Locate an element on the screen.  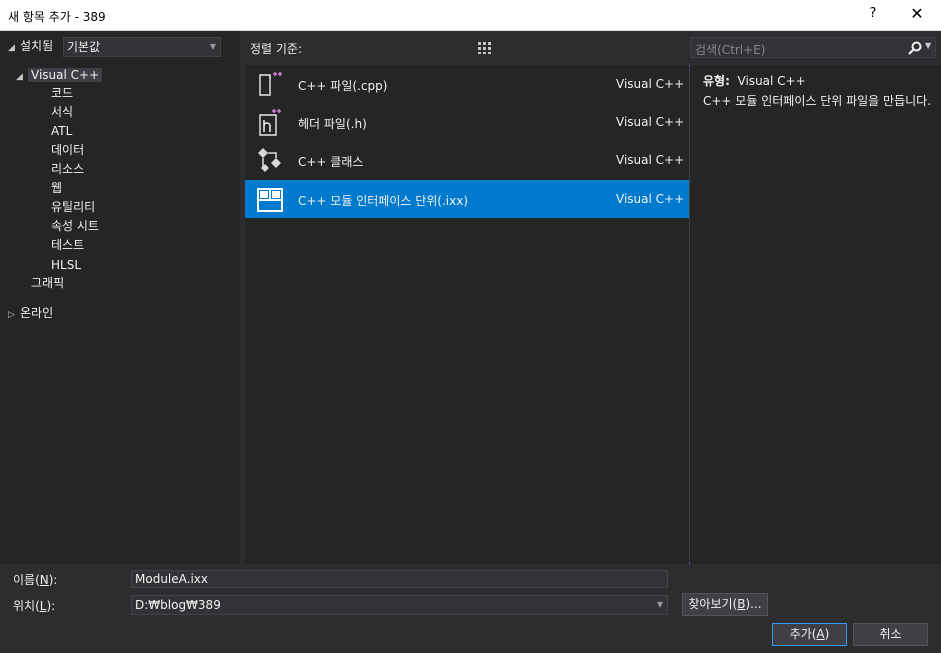
add-button: 추가(A) is located at coordinates (809, 634).